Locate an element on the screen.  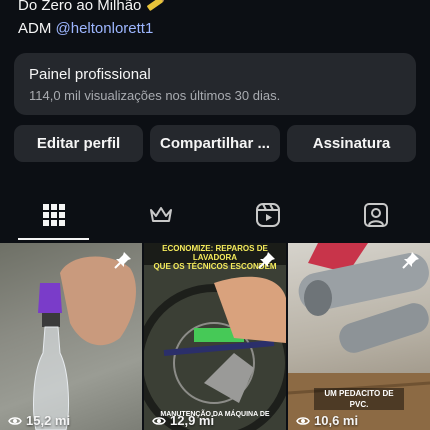
bottle-photo is located at coordinates (84, 343).